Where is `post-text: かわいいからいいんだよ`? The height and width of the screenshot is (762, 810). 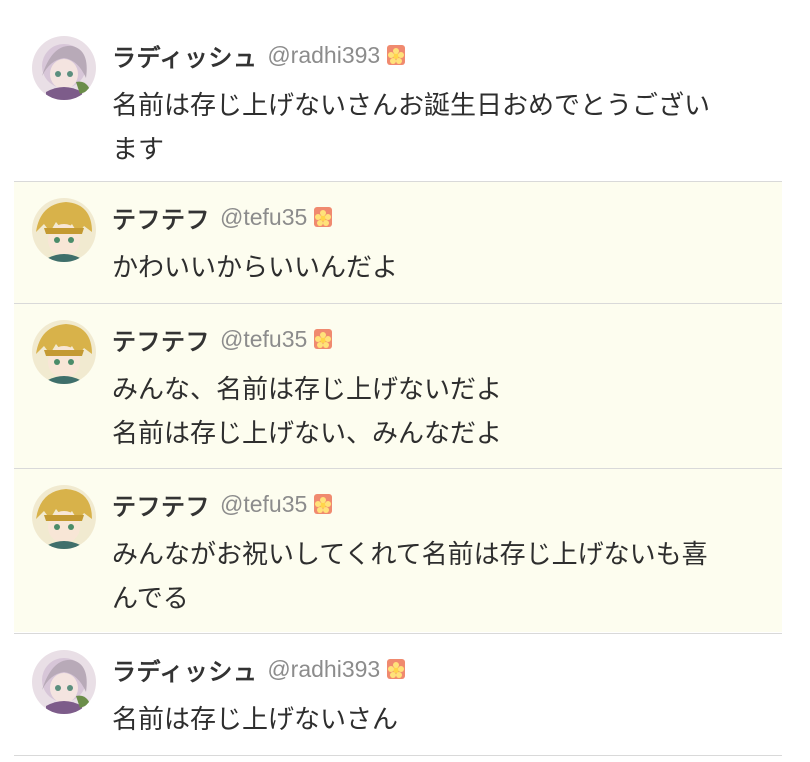 post-text: かわいいからいいんだよ is located at coordinates (255, 268).